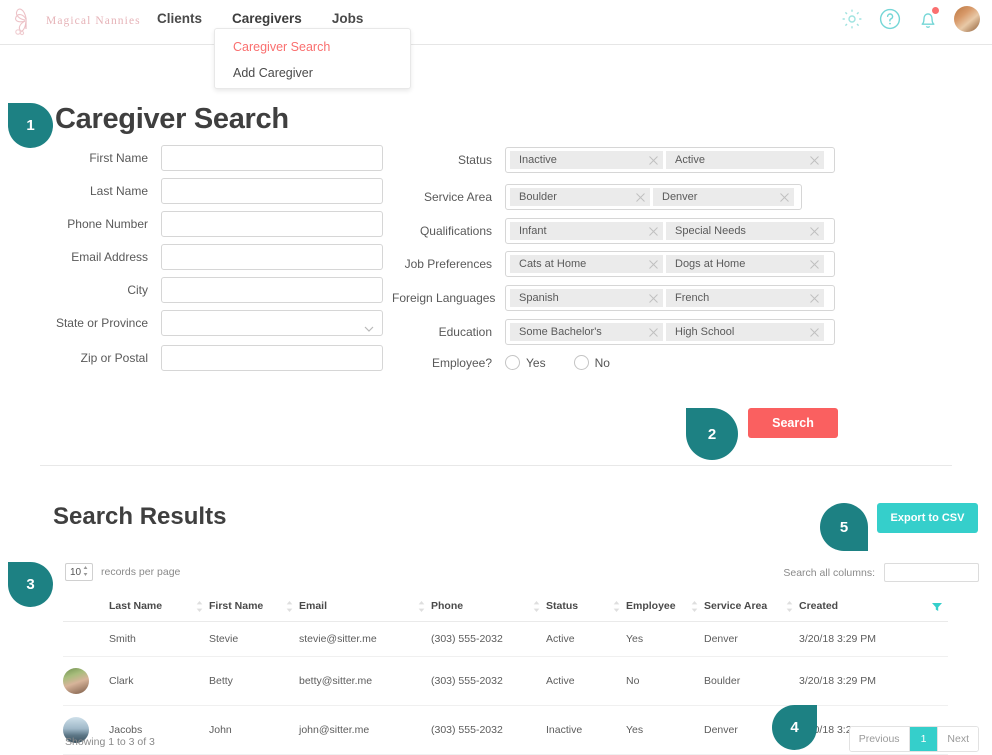  I want to click on th-service-area: Service Area, so click(751, 607).